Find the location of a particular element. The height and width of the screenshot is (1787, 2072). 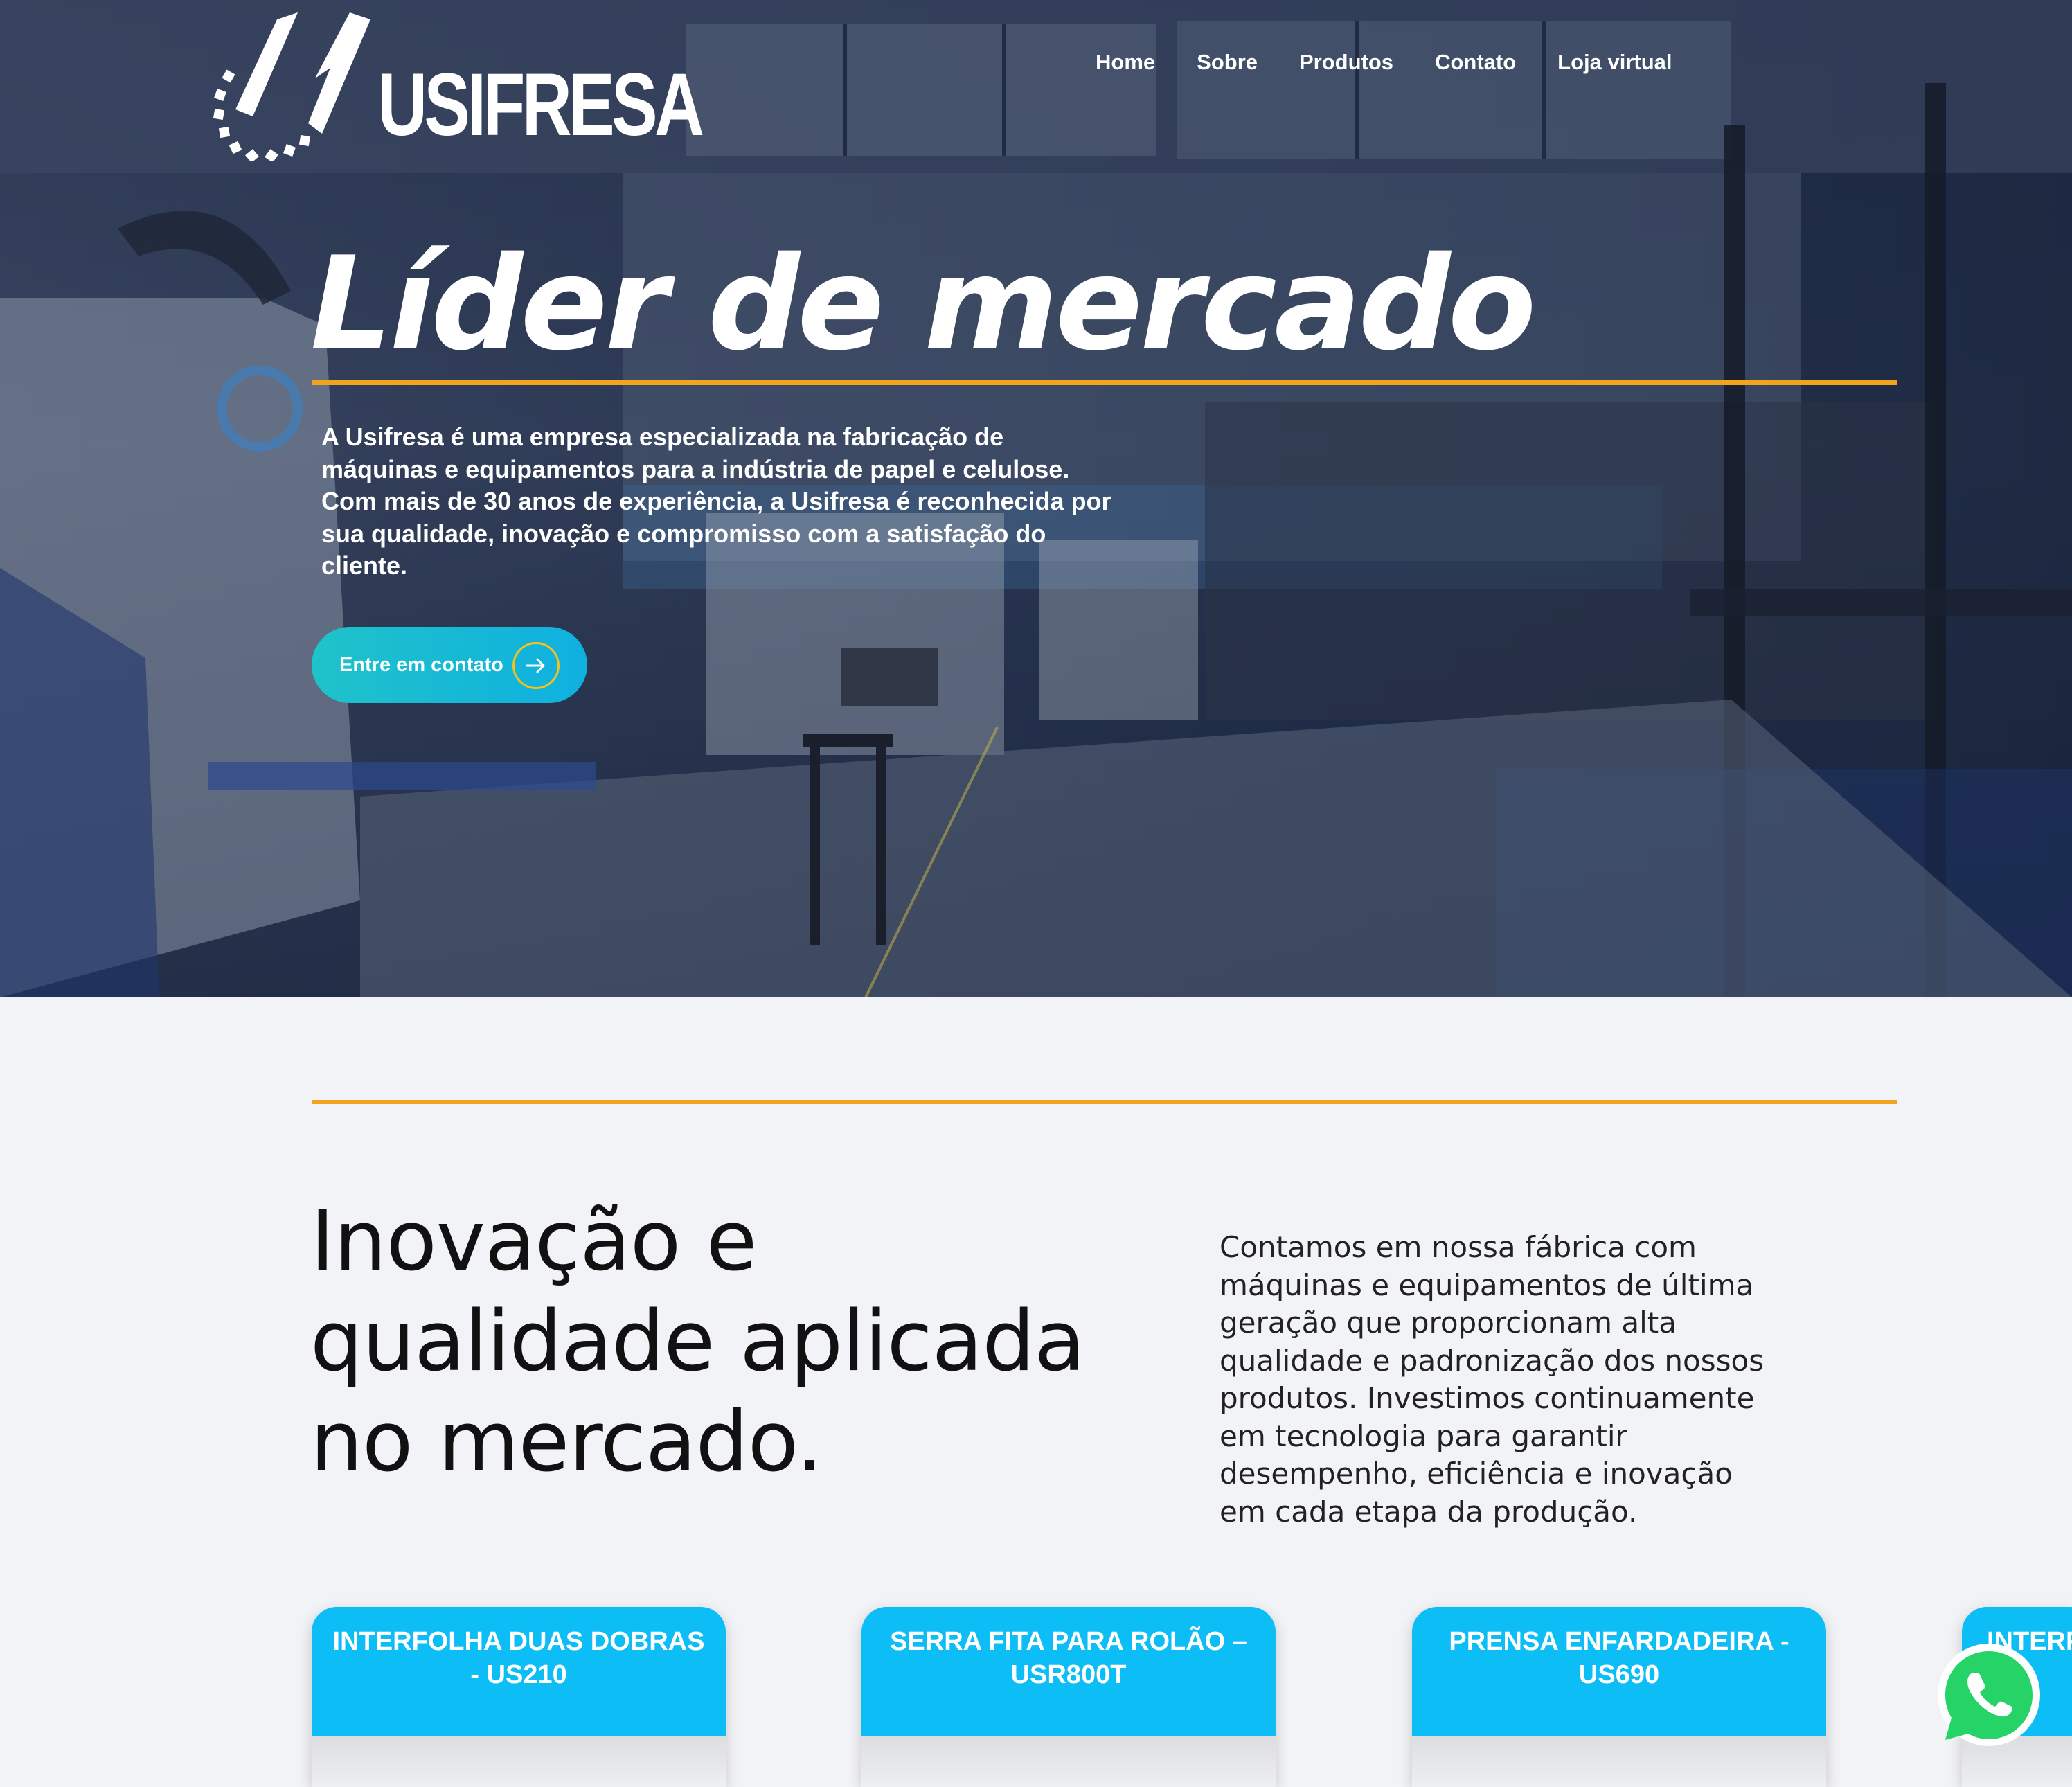

product-card-header: INTERFOLHA DUAS DOBRAS - US210 is located at coordinates (519, 1671).